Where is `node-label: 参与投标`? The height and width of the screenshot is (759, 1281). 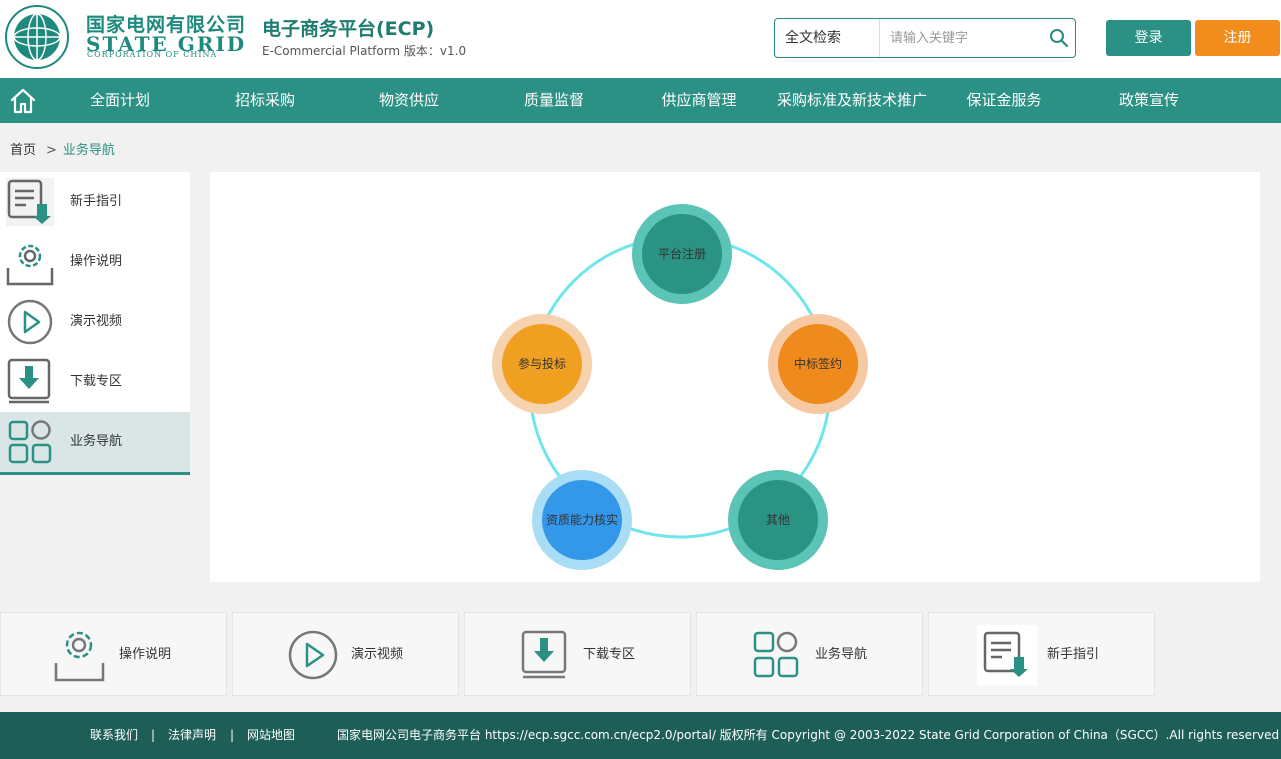
node-label: 参与投标 is located at coordinates (542, 363).